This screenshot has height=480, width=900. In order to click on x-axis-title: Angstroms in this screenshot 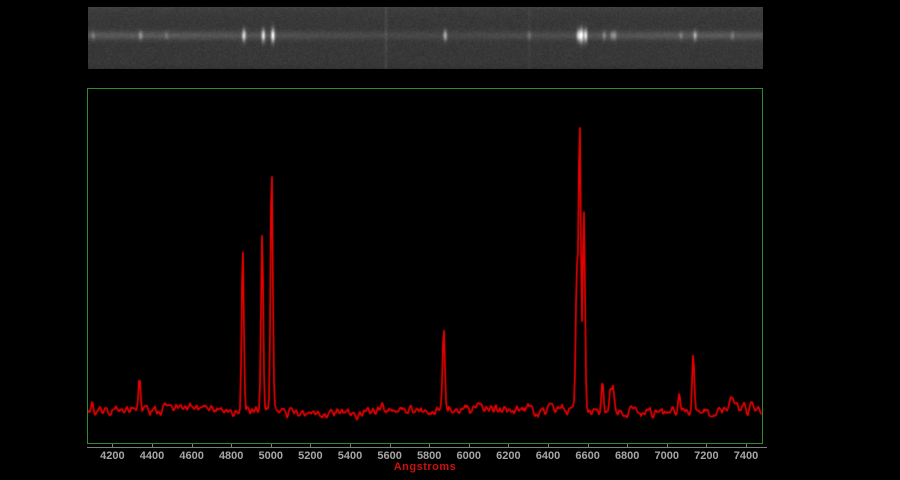, I will do `click(425, 467)`.